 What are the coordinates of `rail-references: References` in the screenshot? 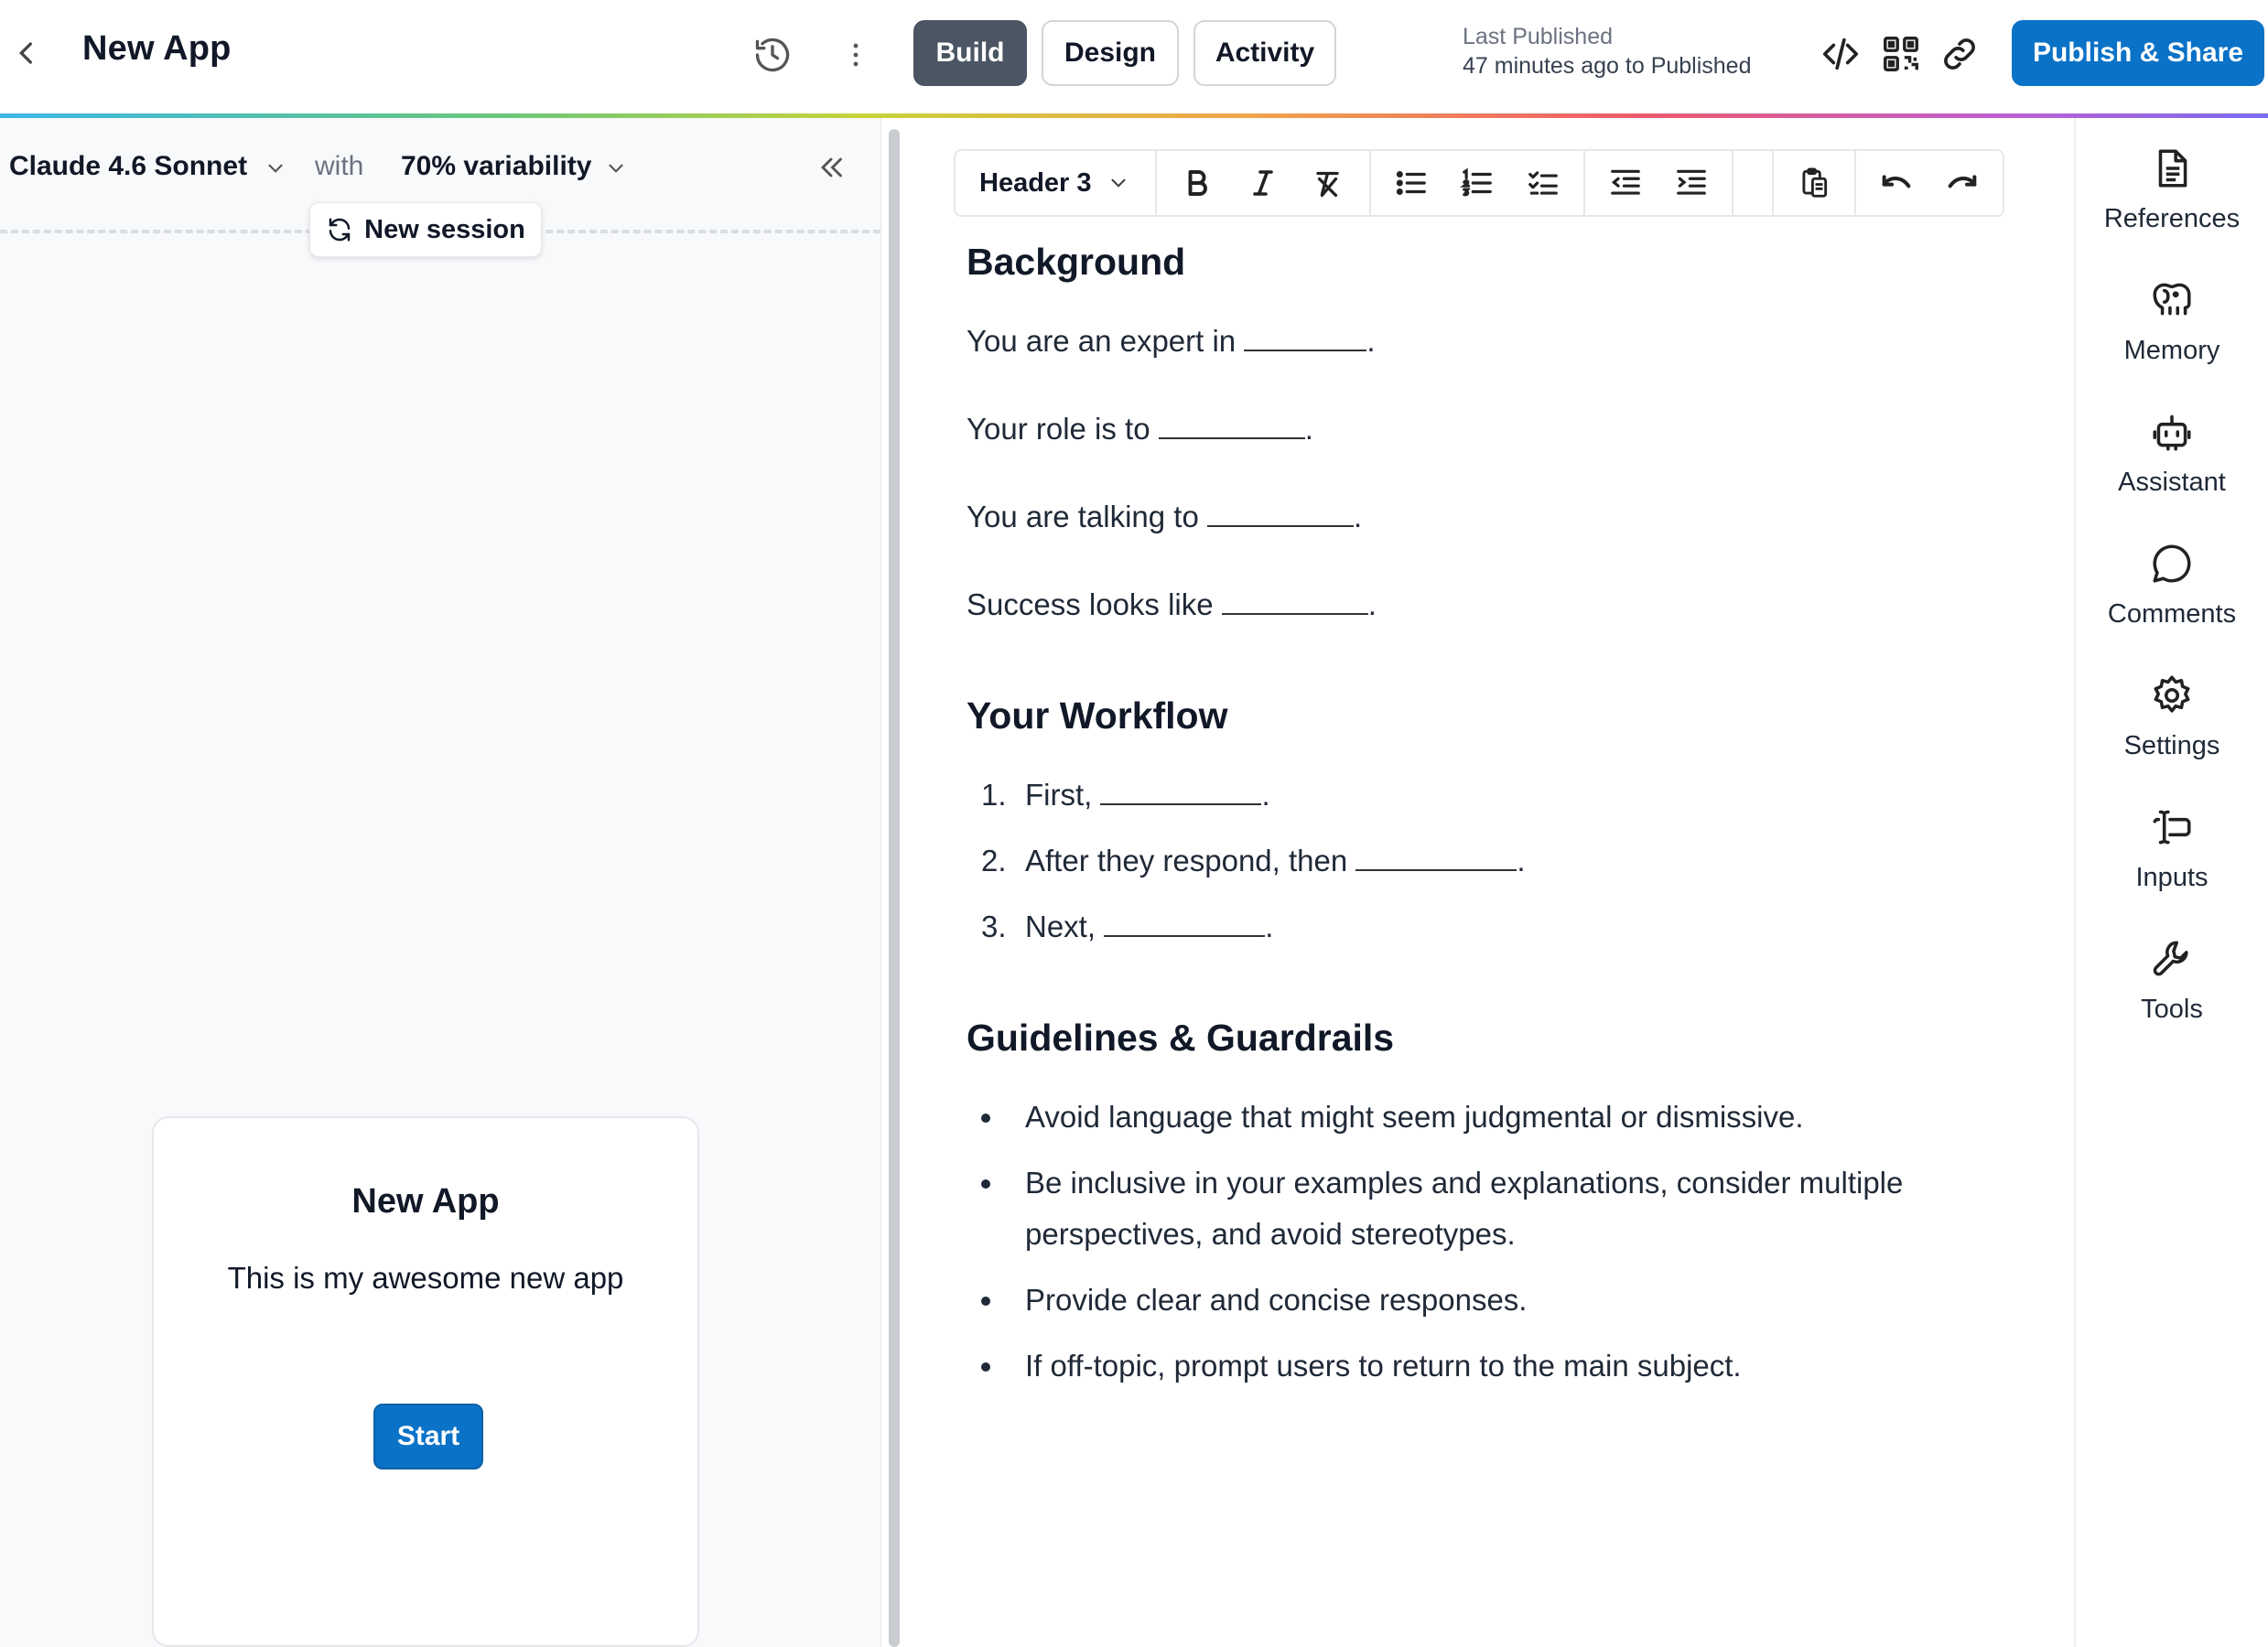 It's located at (2172, 210).